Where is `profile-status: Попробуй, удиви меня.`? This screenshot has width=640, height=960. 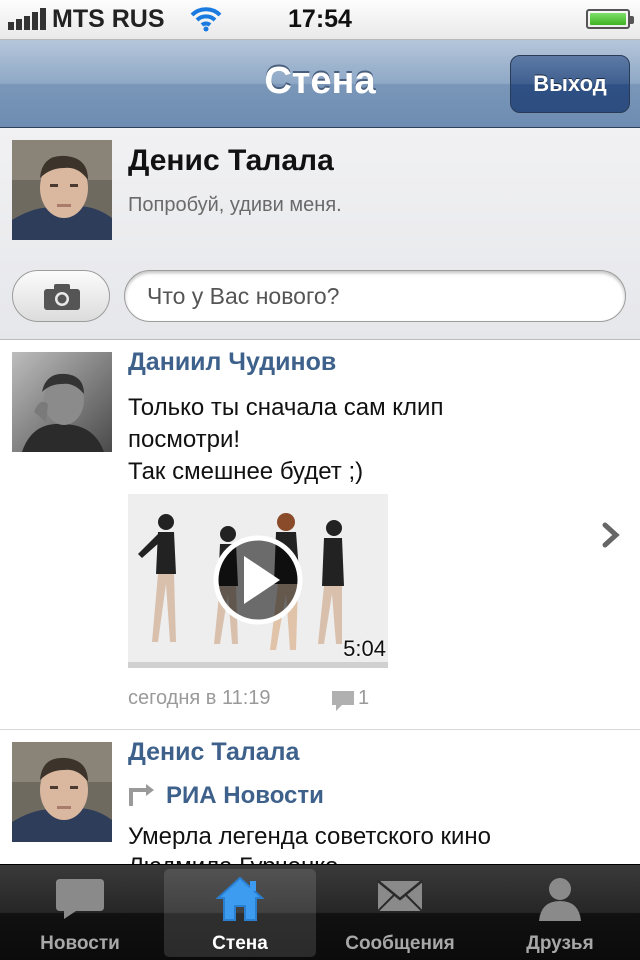 profile-status: Попробуй, удиви меня. is located at coordinates (235, 205).